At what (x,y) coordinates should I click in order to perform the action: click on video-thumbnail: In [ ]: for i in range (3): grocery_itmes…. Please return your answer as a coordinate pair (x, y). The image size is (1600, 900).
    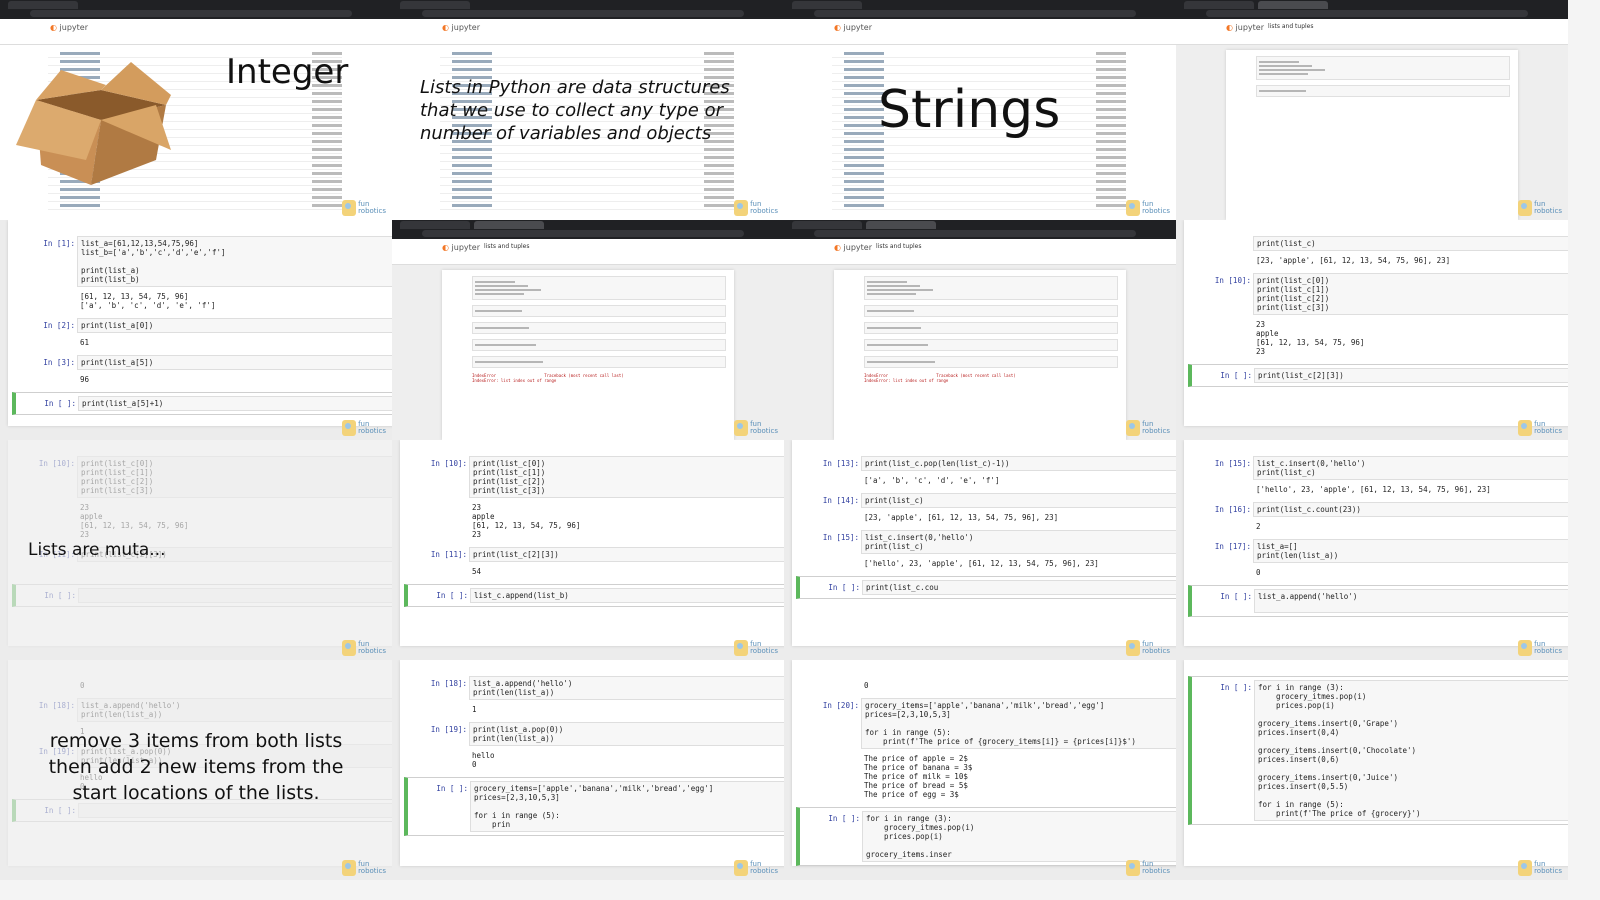
    Looking at the image, I should click on (1372, 770).